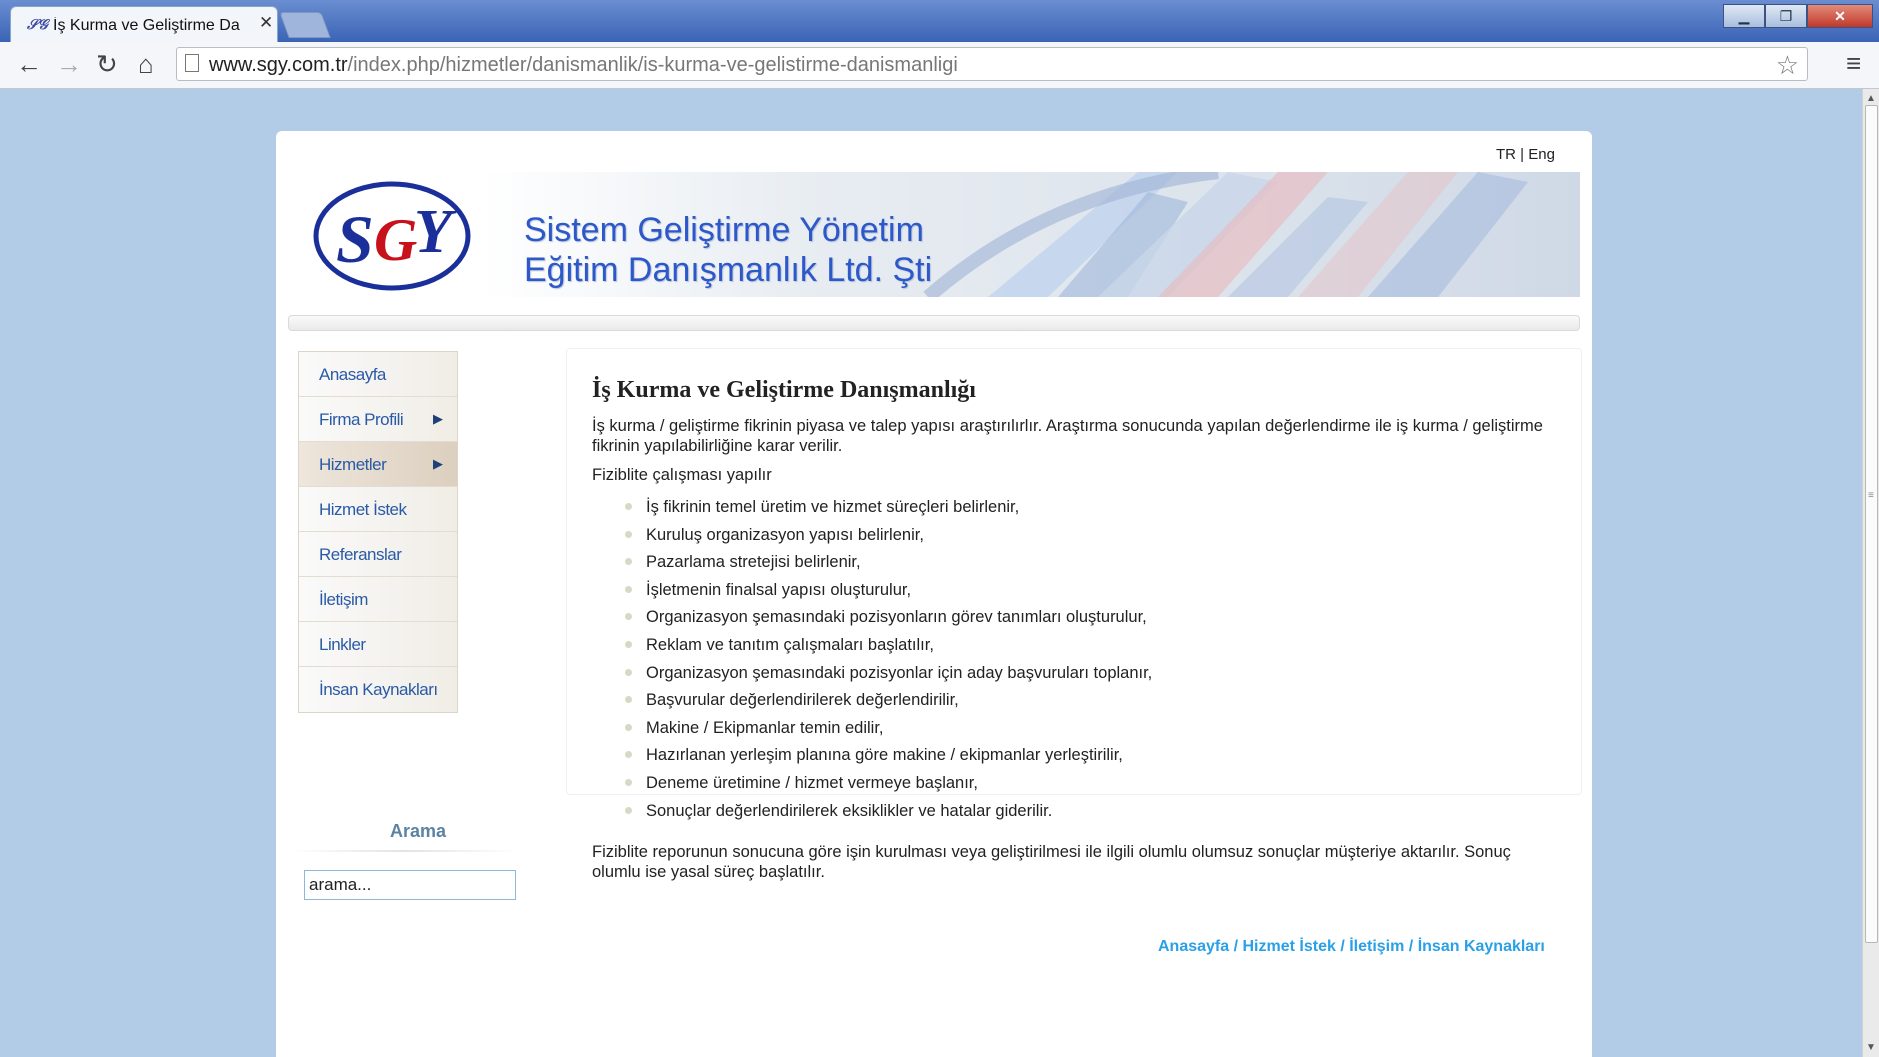 This screenshot has width=1879, height=1057. Describe the element at coordinates (405, 851) in the screenshot. I see `search-divider` at that location.